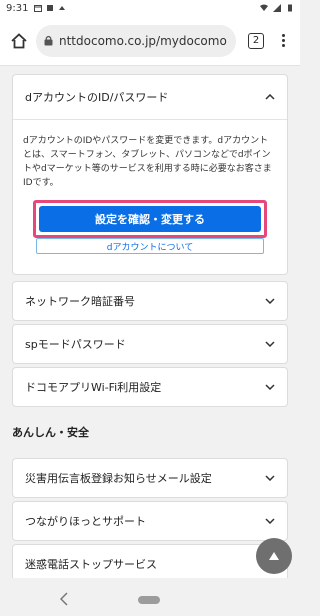  Describe the element at coordinates (91, 564) in the screenshot. I see `accordion-label: 迷惑電話ストップサービス` at that location.